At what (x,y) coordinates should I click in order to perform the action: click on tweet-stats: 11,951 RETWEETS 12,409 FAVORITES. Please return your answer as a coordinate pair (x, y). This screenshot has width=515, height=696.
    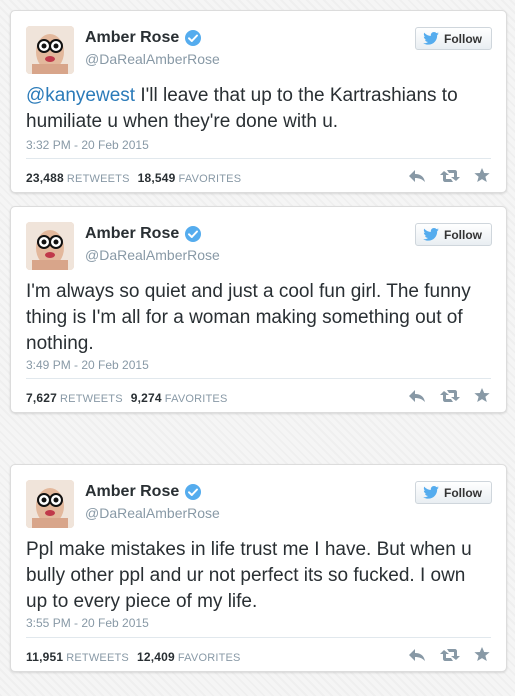
    Looking at the image, I should click on (133, 657).